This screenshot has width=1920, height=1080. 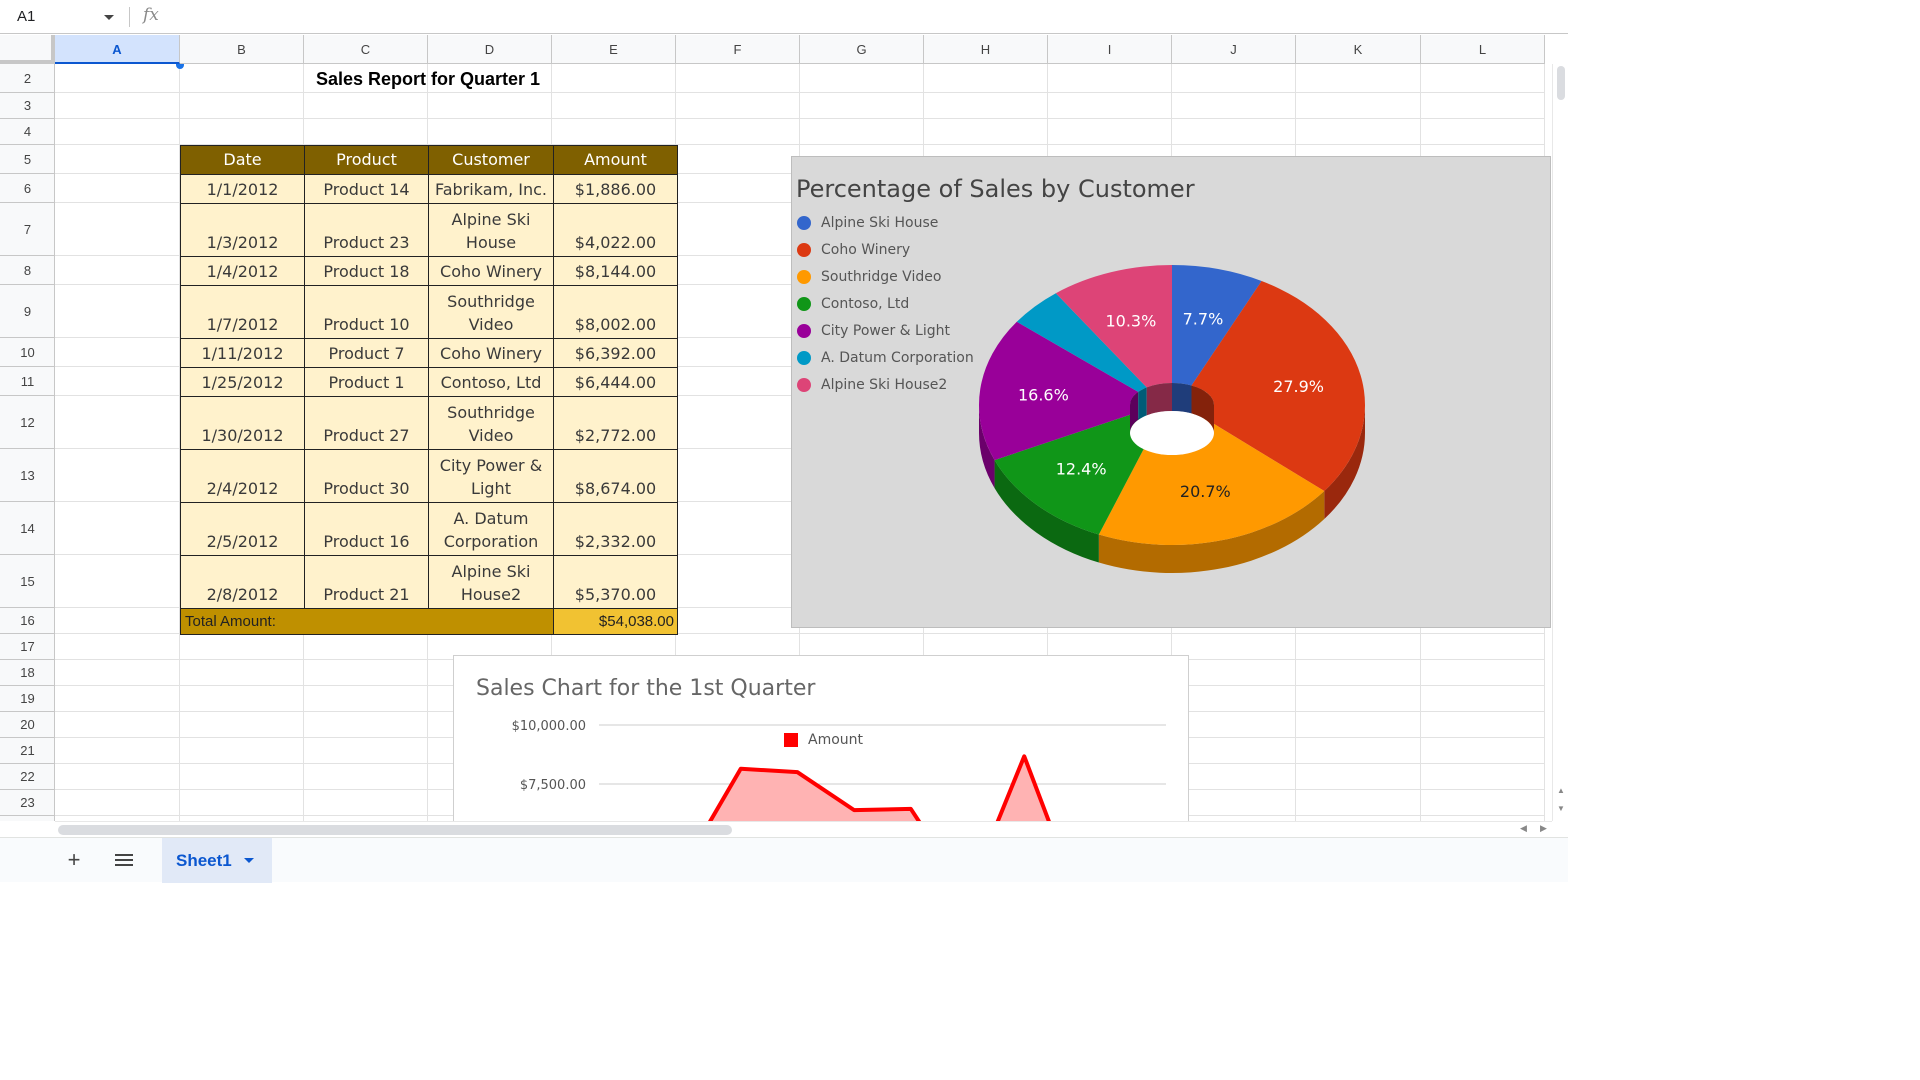 What do you see at coordinates (885, 358) in the screenshot?
I see `legend-item: A. Datum Corporation` at bounding box center [885, 358].